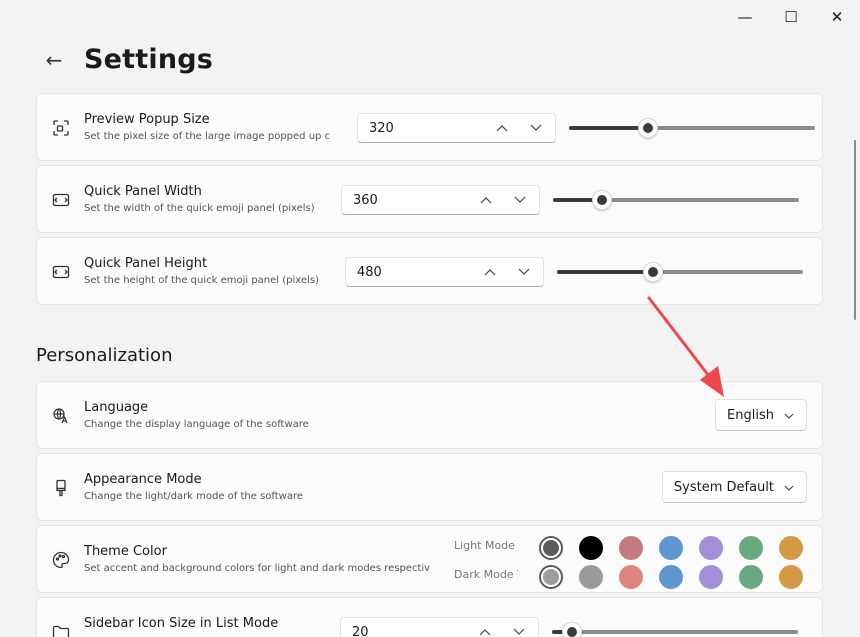  I want to click on close-button: ✕, so click(837, 17).